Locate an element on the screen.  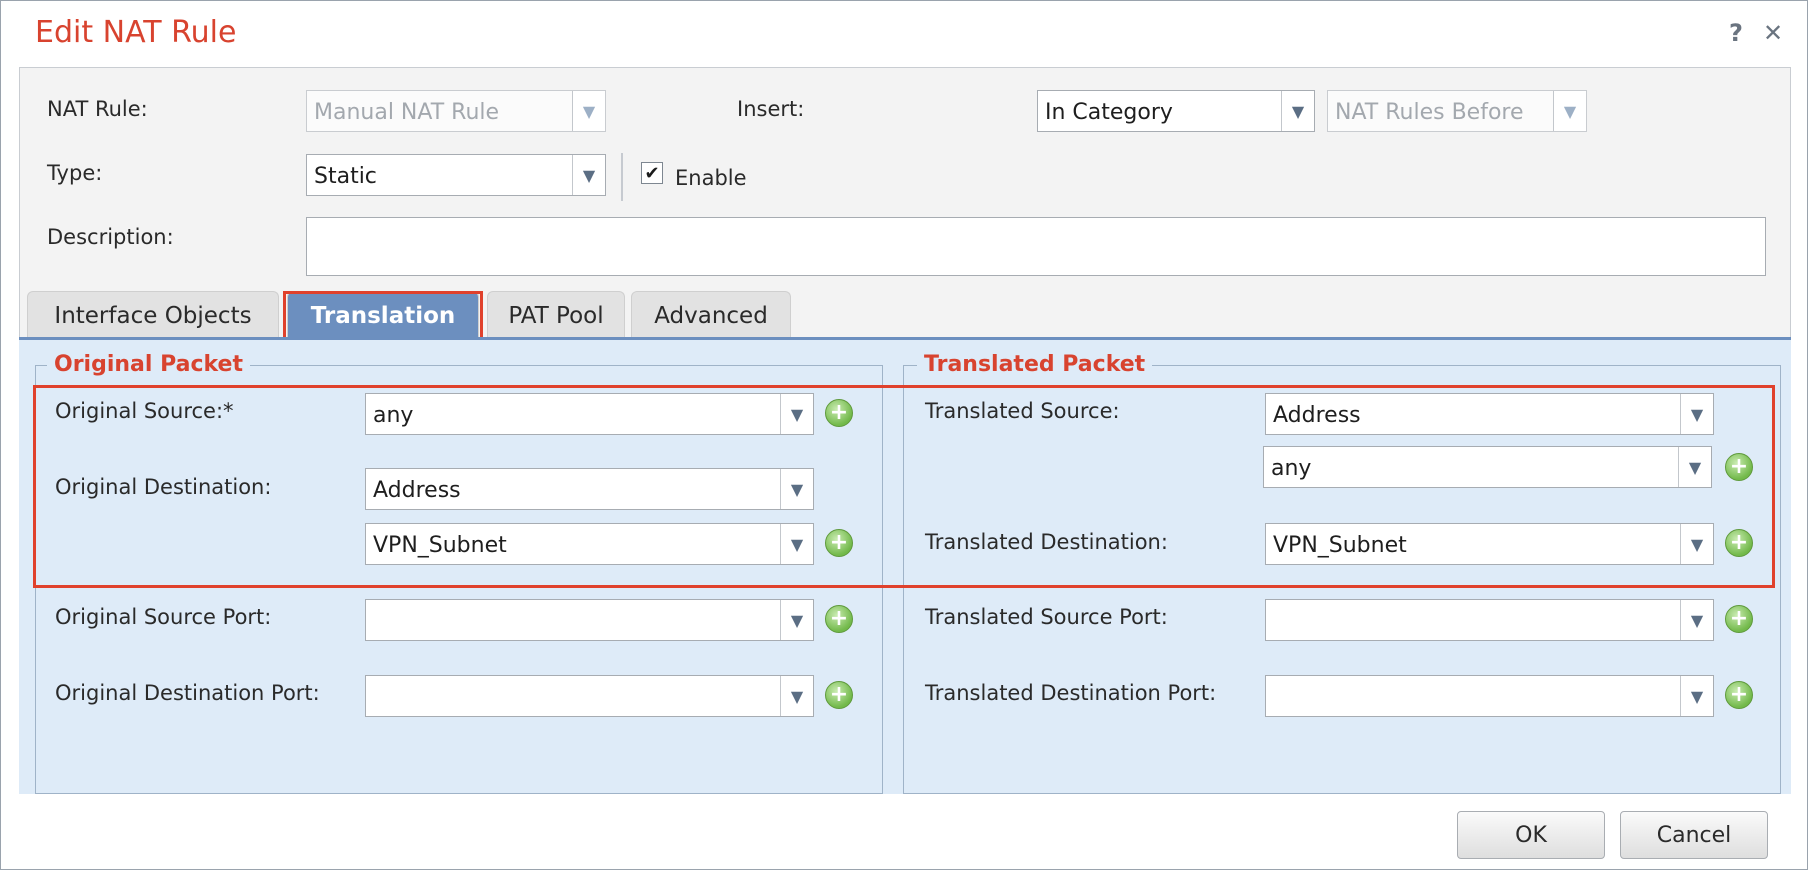
insert-position-value: NAT Rules Before is located at coordinates (1429, 112).